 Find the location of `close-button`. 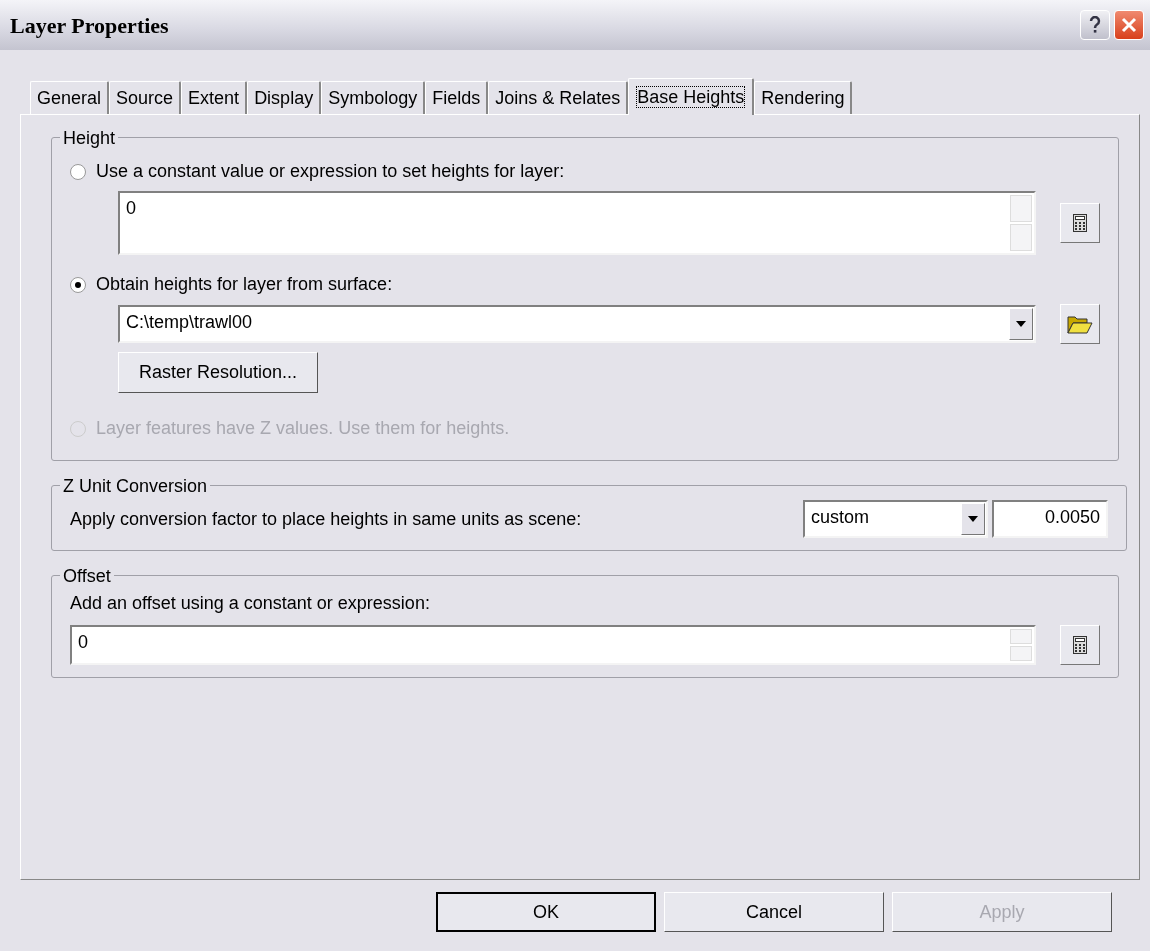

close-button is located at coordinates (1129, 25).